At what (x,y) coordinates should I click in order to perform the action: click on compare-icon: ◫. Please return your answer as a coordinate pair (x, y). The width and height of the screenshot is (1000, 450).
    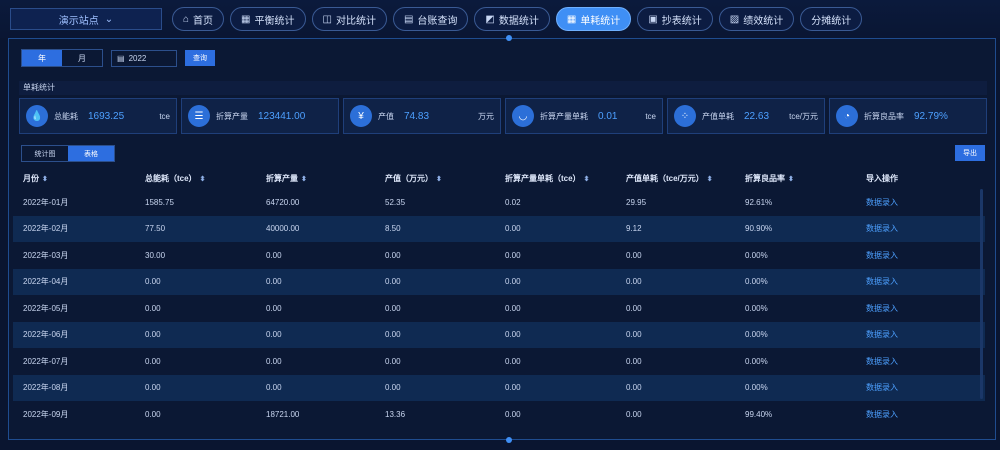
    Looking at the image, I should click on (327, 19).